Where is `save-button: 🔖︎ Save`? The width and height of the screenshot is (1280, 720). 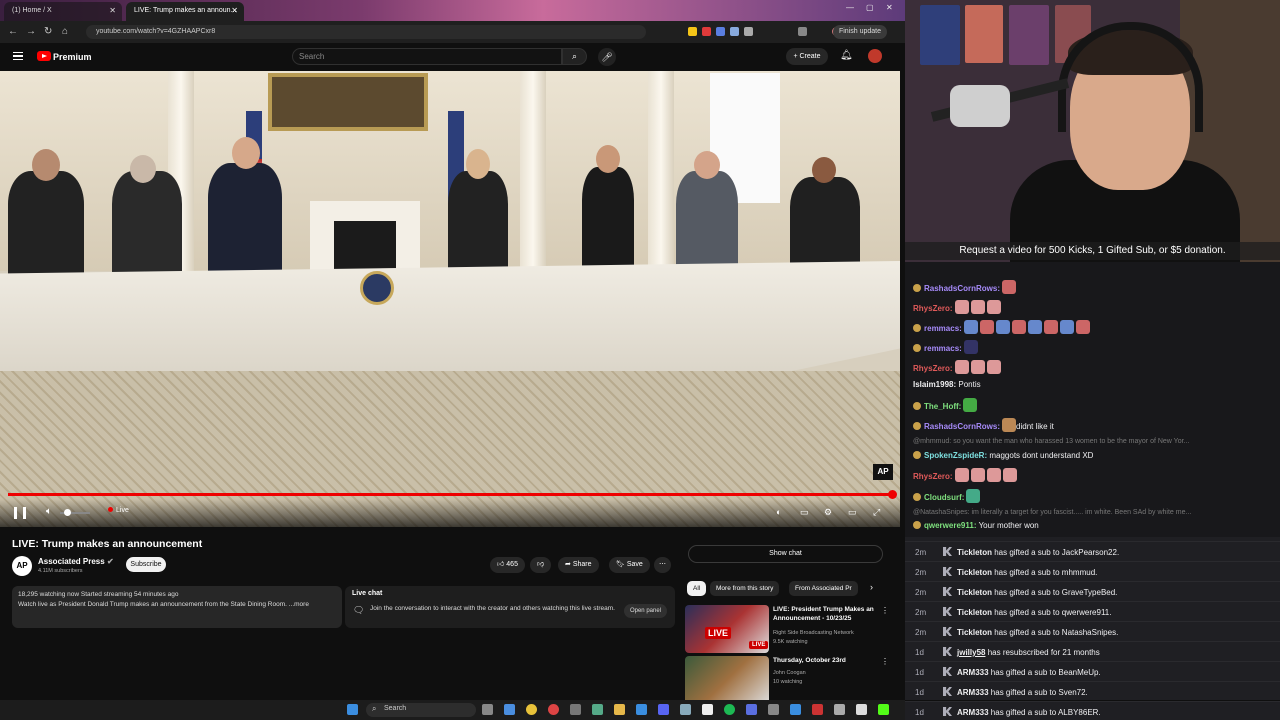
save-button: 🔖︎ Save is located at coordinates (629, 565).